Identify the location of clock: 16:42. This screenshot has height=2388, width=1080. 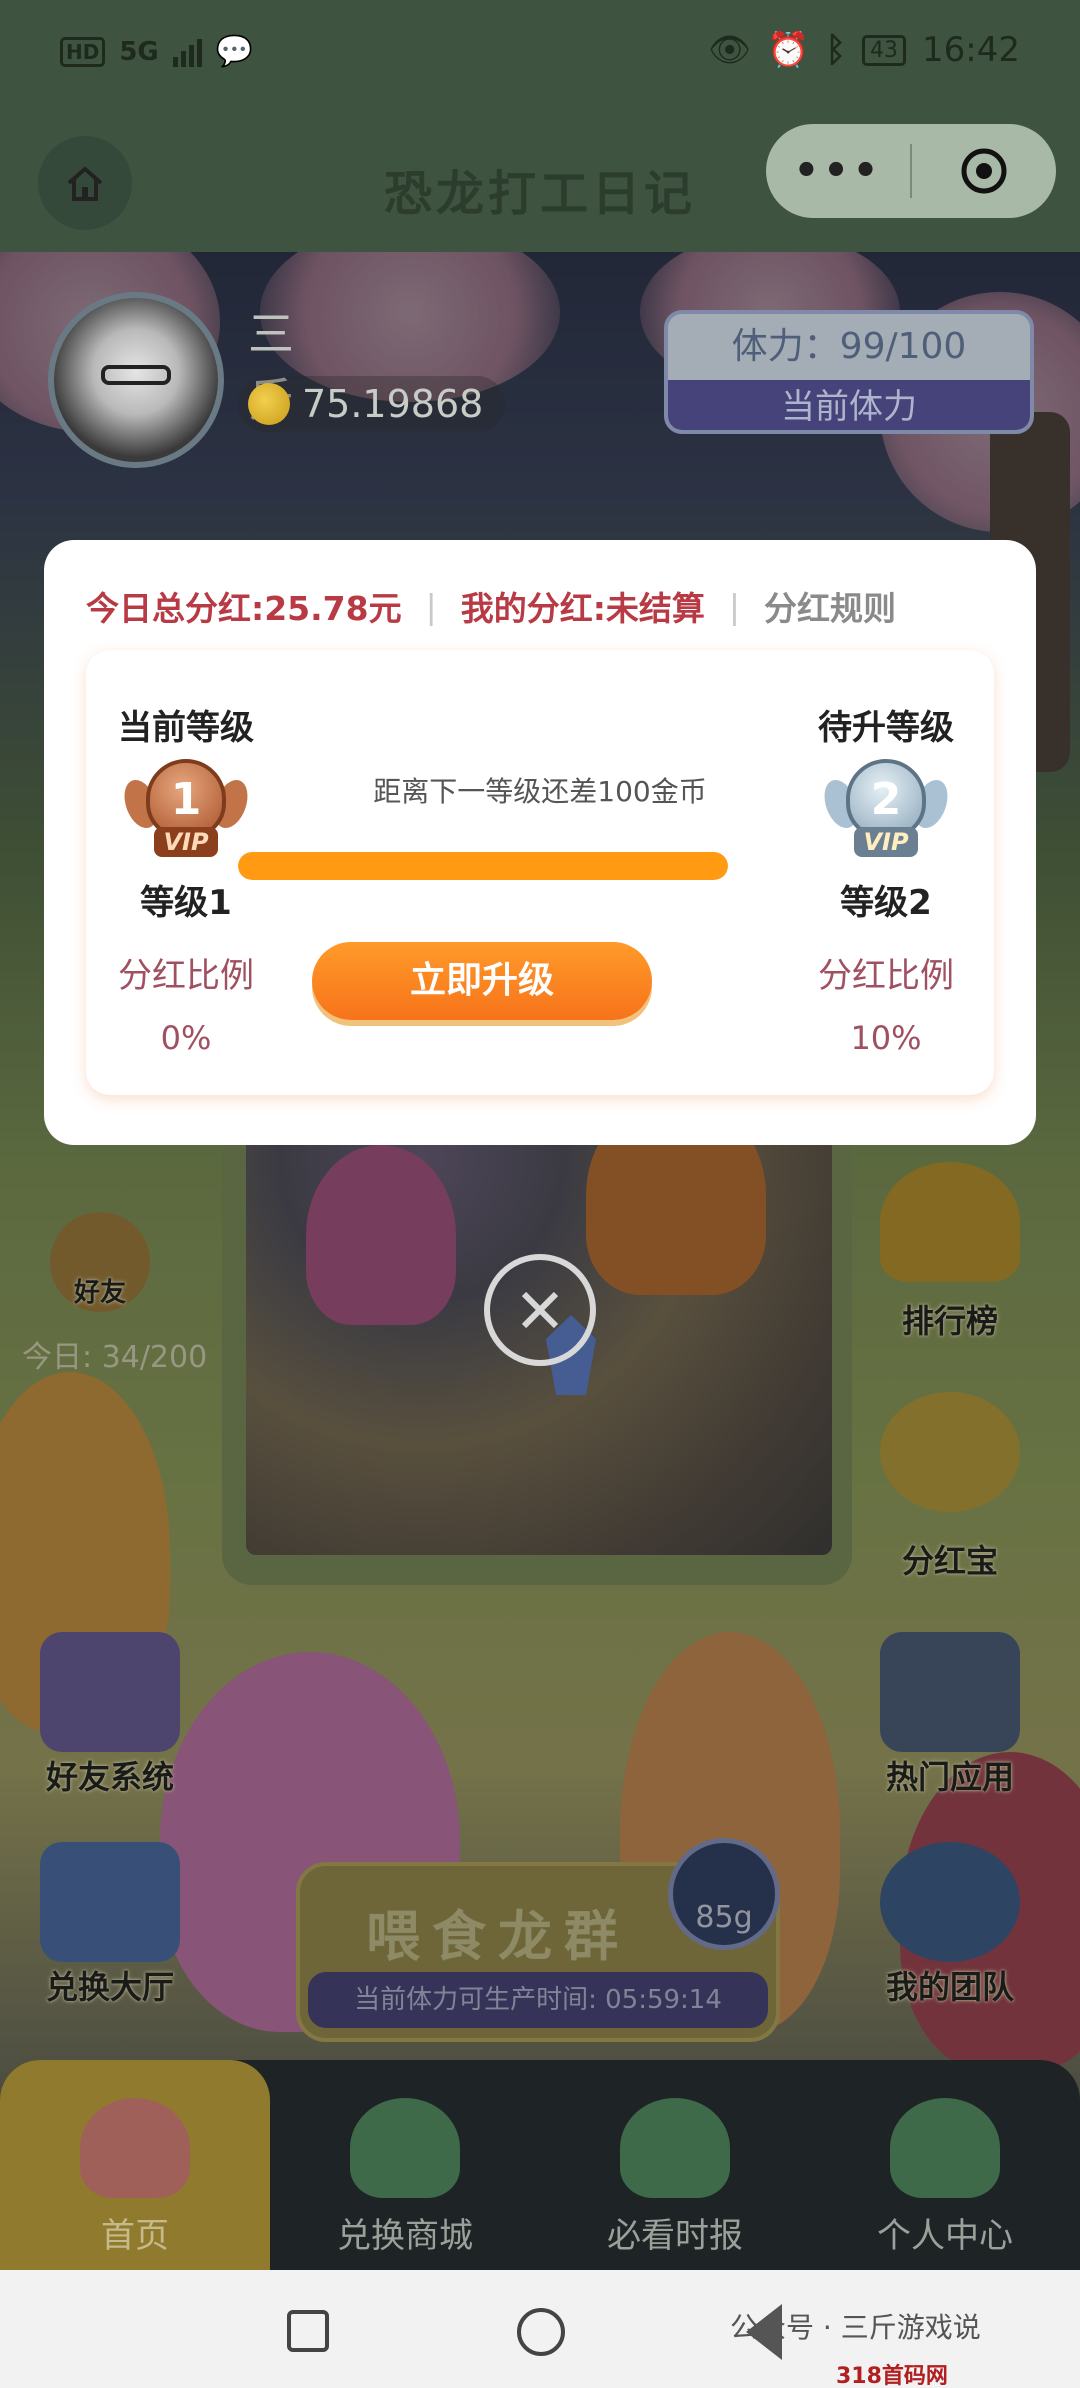
(971, 50).